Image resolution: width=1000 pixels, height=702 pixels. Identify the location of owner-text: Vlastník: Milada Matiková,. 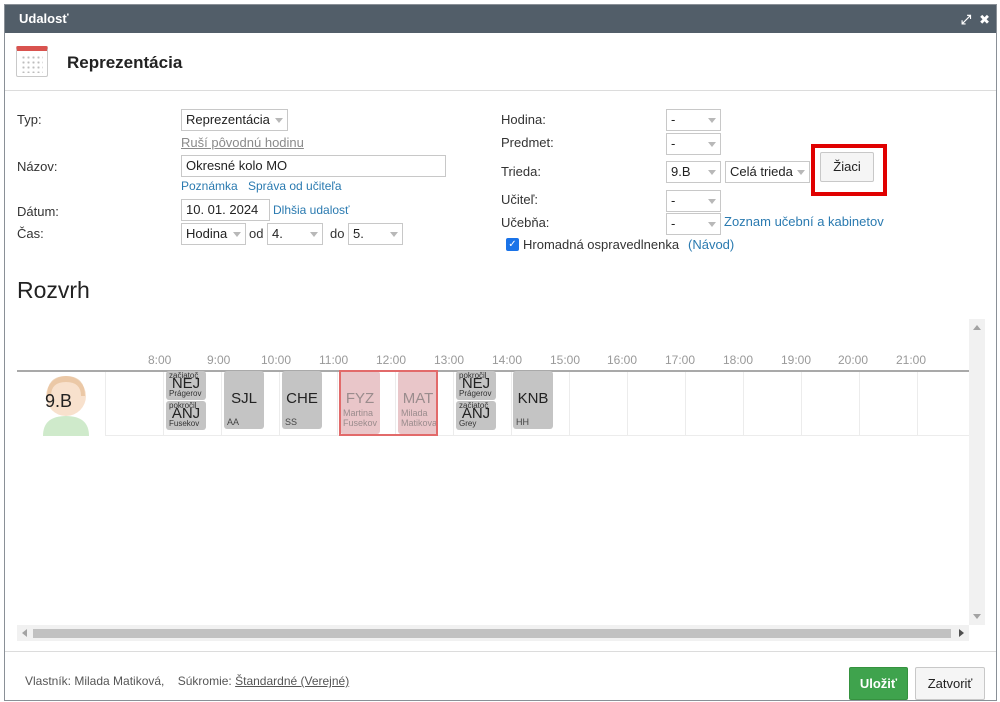
(95, 681).